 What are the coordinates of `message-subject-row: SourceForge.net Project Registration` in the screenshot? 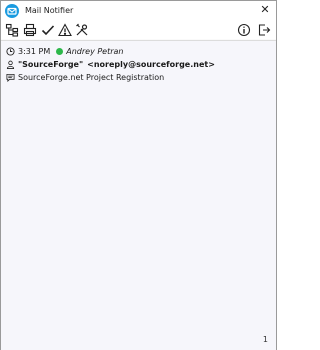 It's located at (85, 77).